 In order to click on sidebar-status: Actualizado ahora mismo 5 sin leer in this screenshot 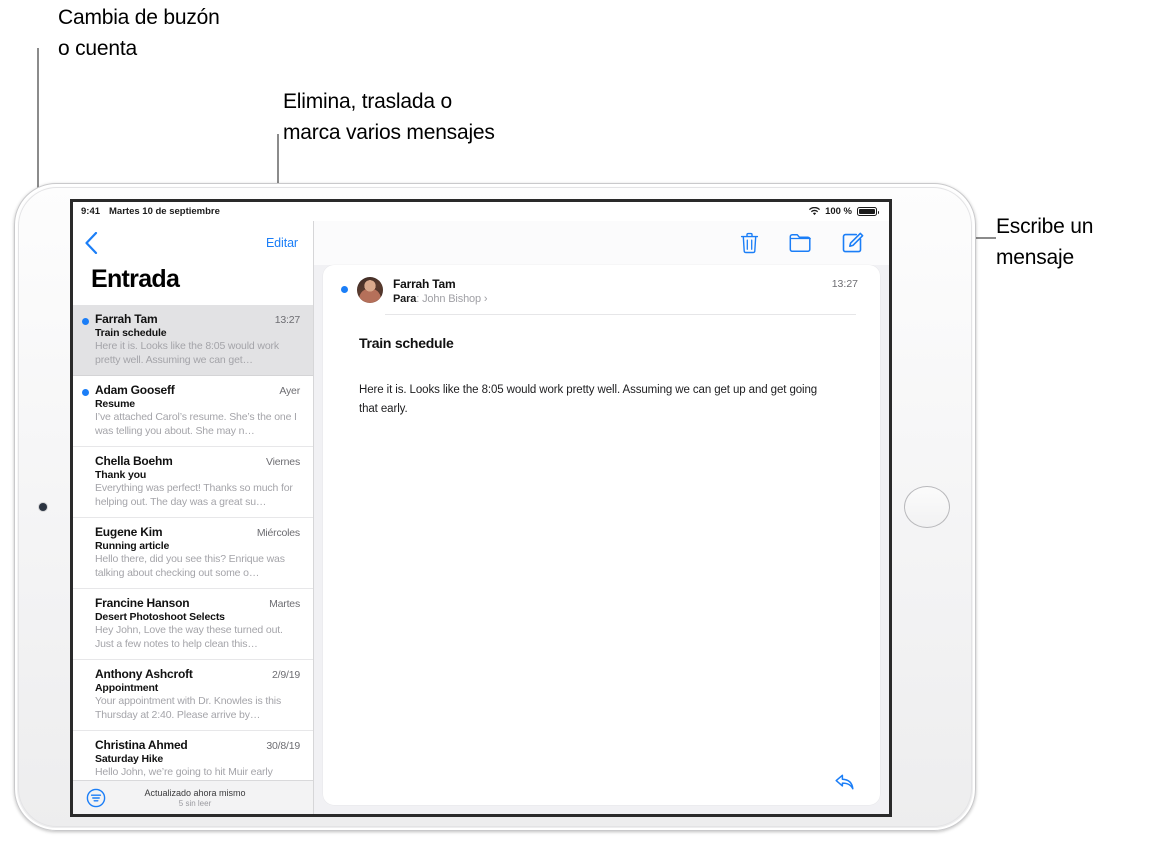, I will do `click(193, 798)`.